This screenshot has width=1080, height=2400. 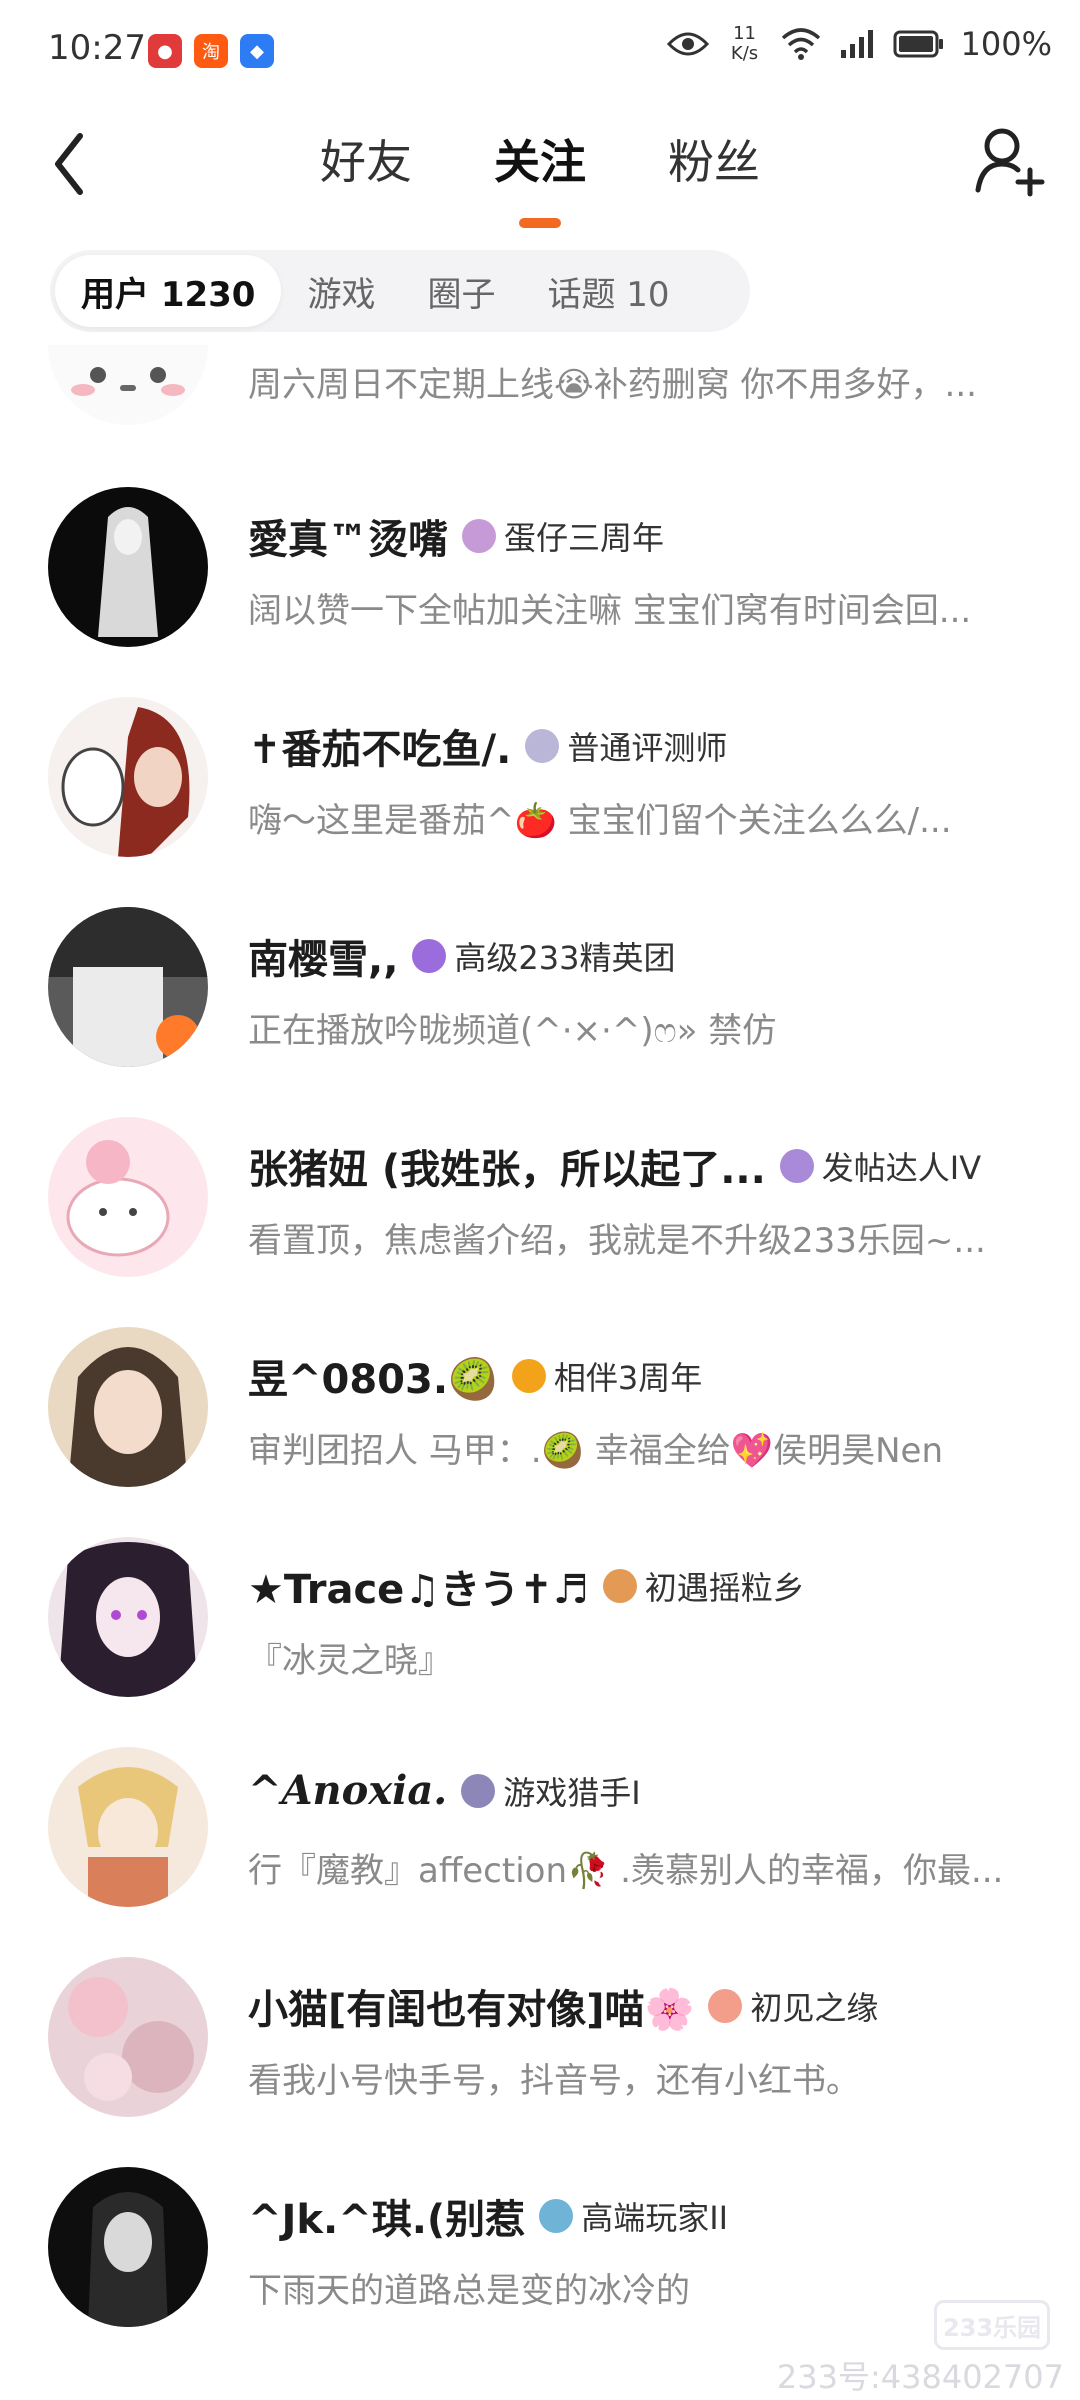 What do you see at coordinates (540, 162) in the screenshot?
I see `tab-following-label: 关注` at bounding box center [540, 162].